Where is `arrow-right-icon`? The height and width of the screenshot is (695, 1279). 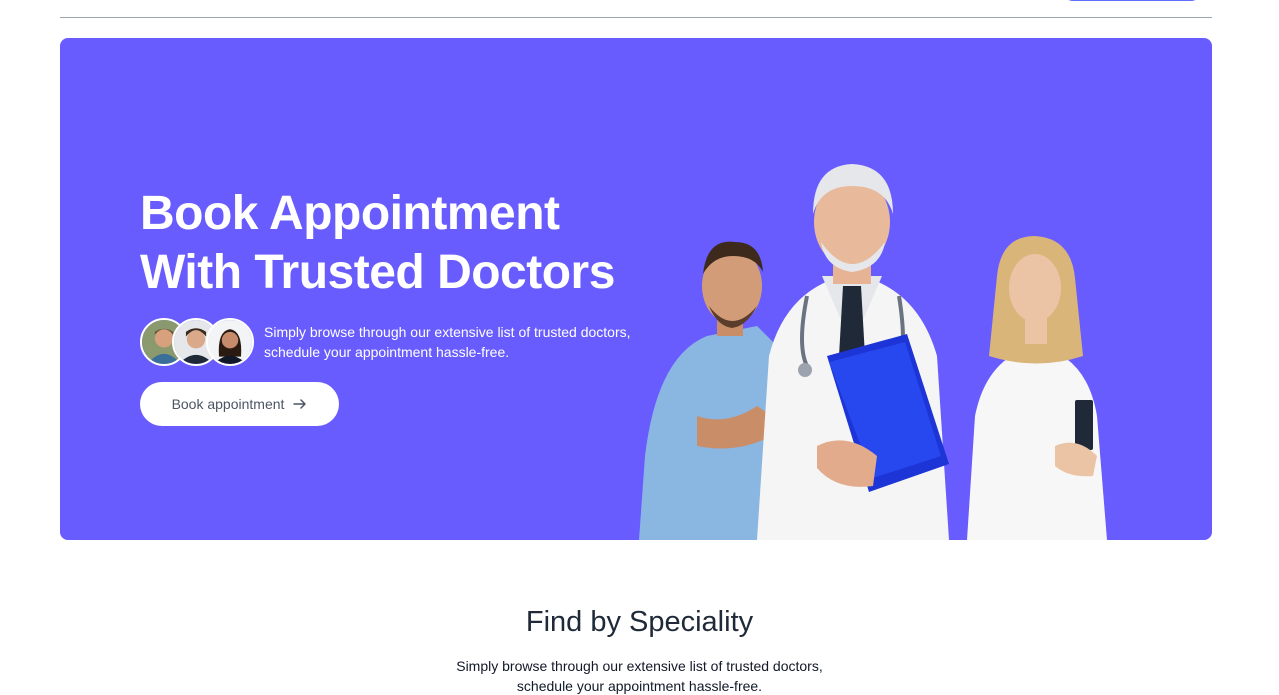 arrow-right-icon is located at coordinates (300, 404).